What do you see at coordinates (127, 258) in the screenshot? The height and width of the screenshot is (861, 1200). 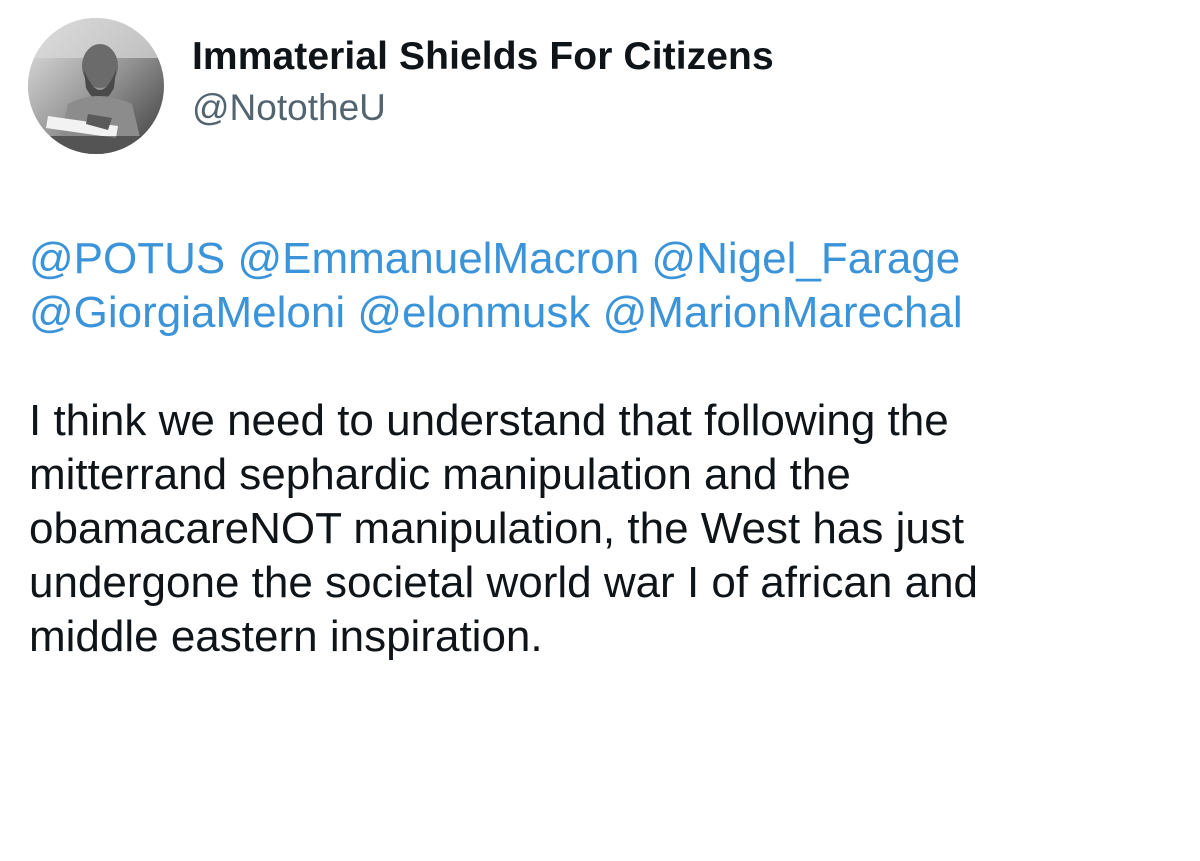 I see `mention-link: @POTUS` at bounding box center [127, 258].